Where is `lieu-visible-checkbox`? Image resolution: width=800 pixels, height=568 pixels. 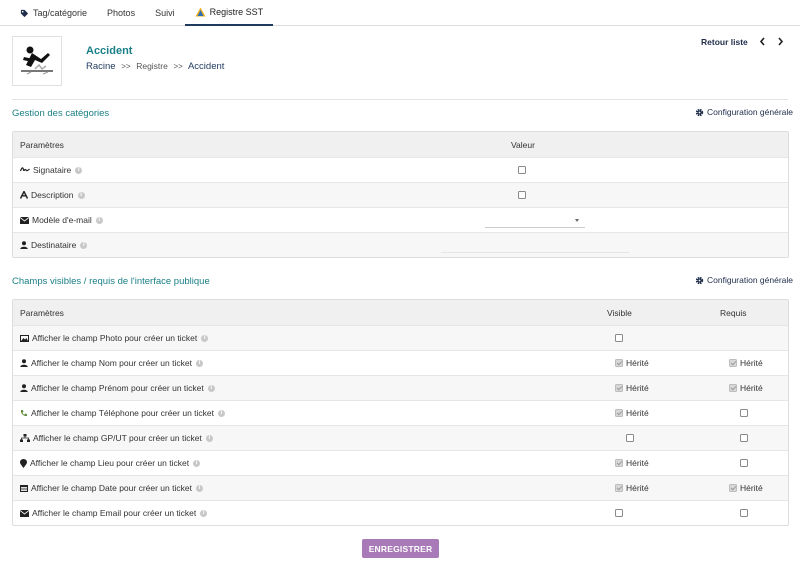
lieu-visible-checkbox is located at coordinates (619, 463).